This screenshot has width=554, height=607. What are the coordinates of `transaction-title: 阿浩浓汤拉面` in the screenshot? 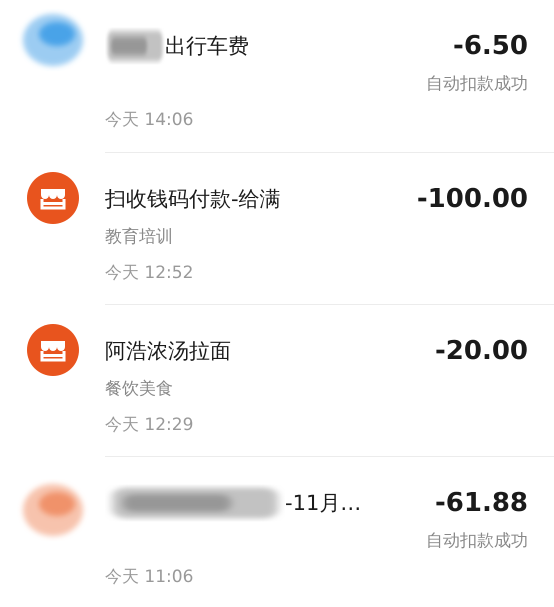 It's located at (168, 351).